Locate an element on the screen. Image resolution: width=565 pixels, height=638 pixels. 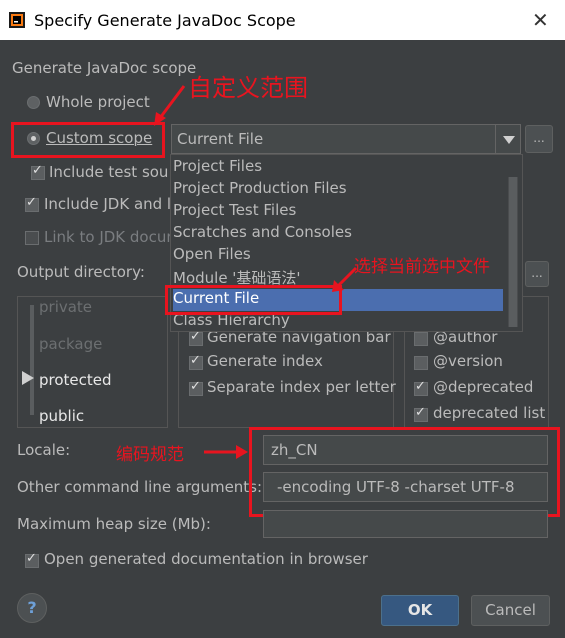
deprecated-list-checkbox is located at coordinates (421, 413).